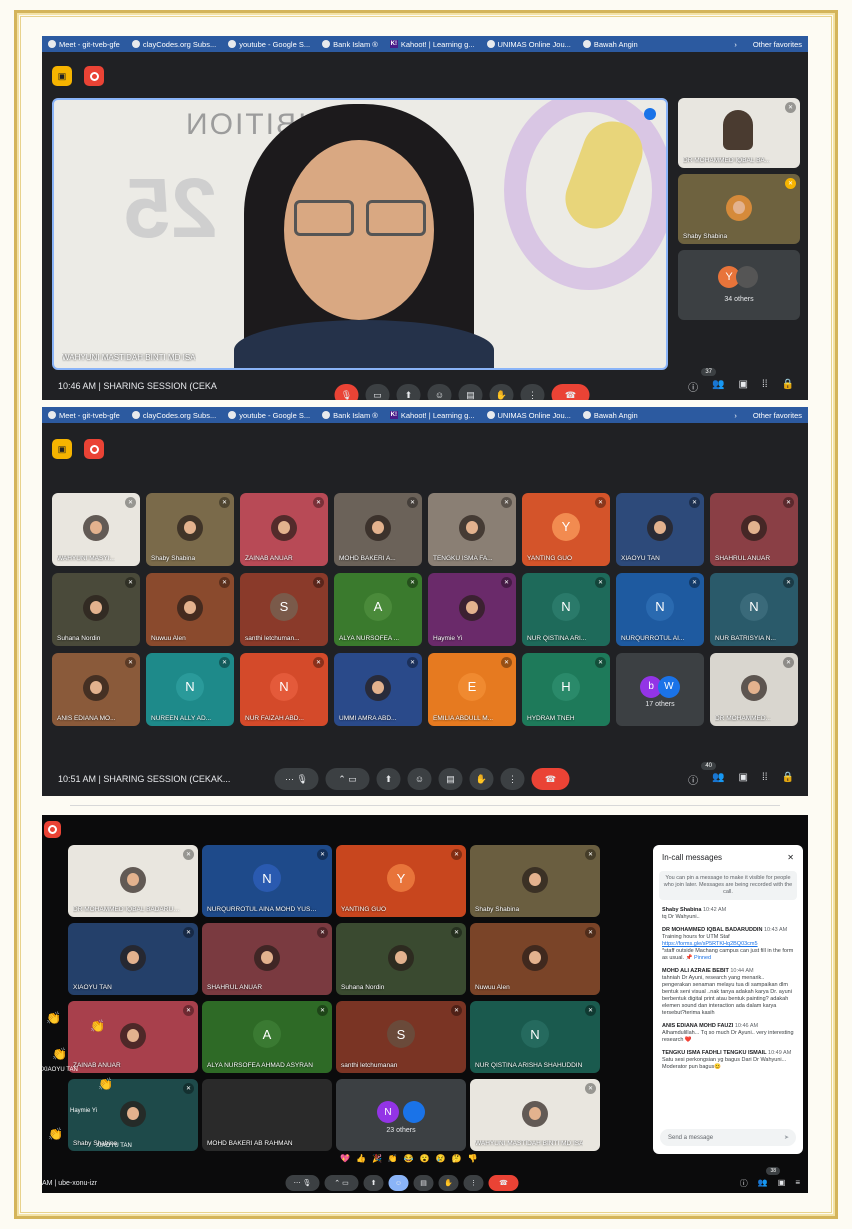  Describe the element at coordinates (754, 689) in the screenshot. I see `participant-tile: DR MOHAMMED... ✕` at that location.